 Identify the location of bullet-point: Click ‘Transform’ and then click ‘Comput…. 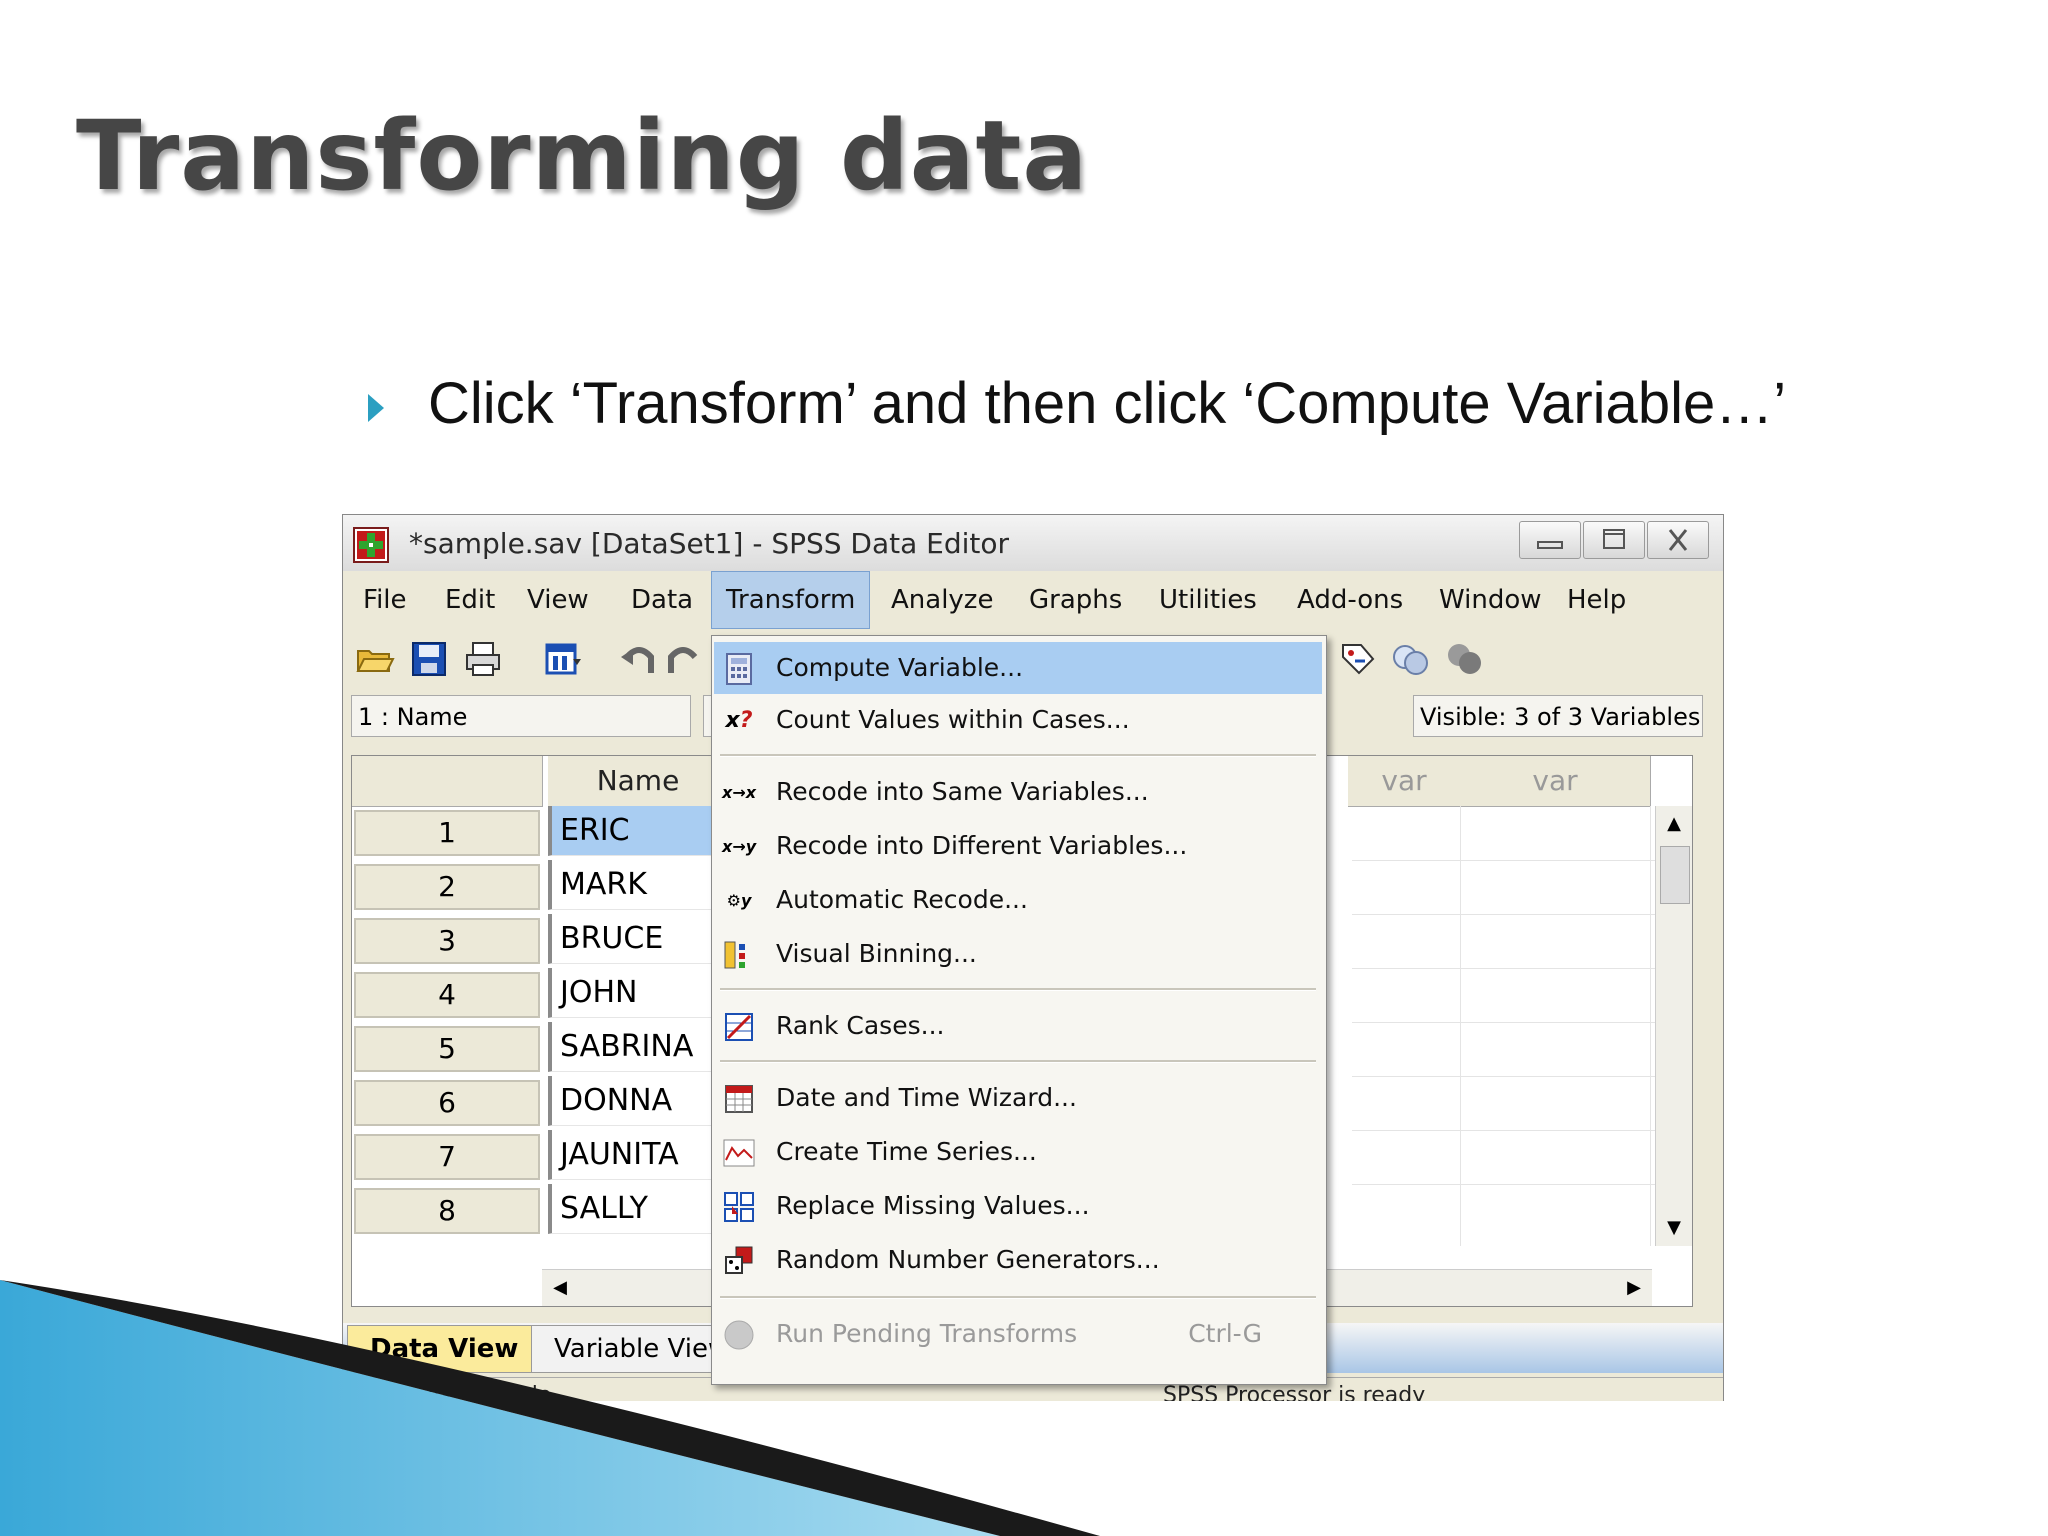
(1077, 403).